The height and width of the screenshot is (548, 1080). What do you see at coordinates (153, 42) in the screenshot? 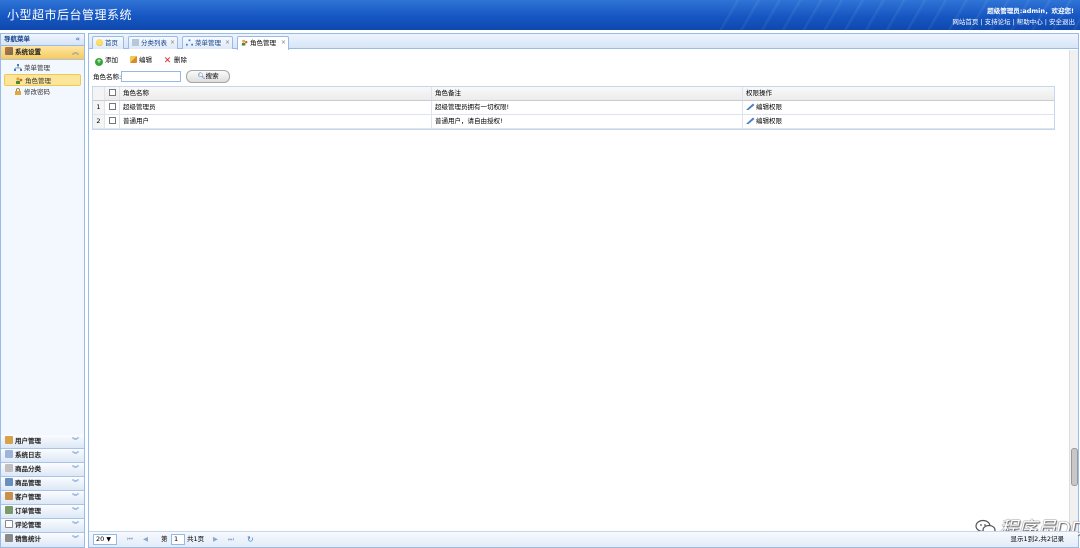
I see `tab-category-list: 分类列表 ×` at bounding box center [153, 42].